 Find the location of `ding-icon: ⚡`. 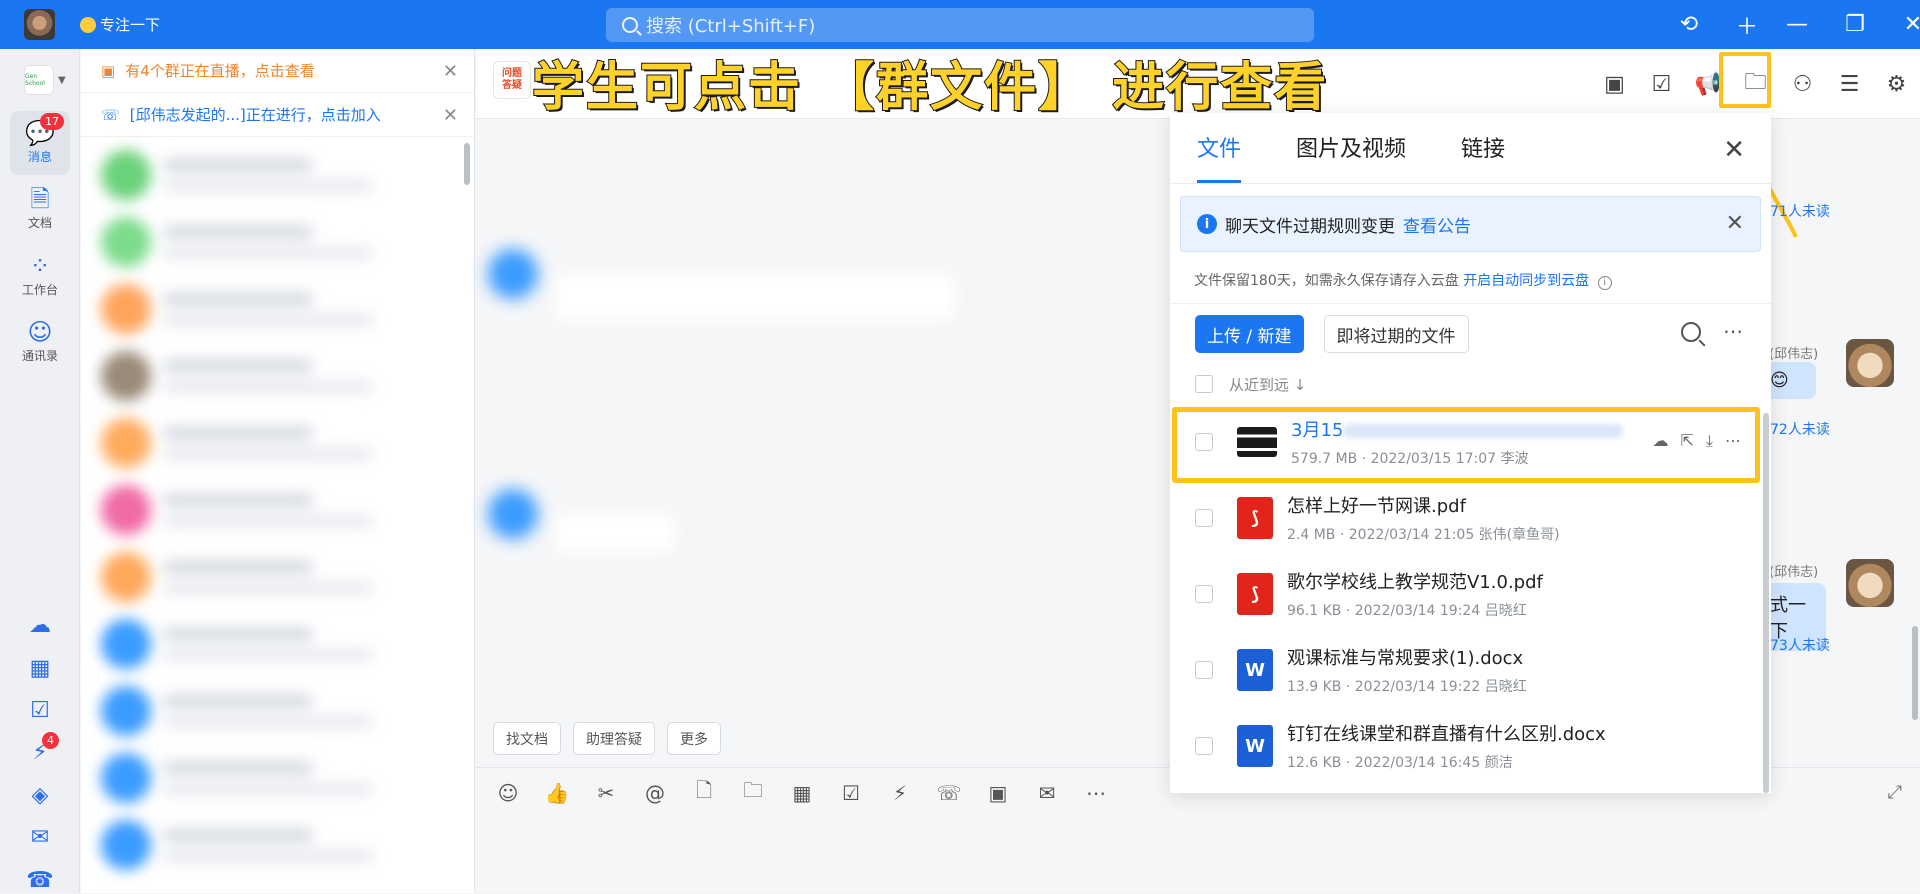

ding-icon: ⚡ is located at coordinates (900, 793).